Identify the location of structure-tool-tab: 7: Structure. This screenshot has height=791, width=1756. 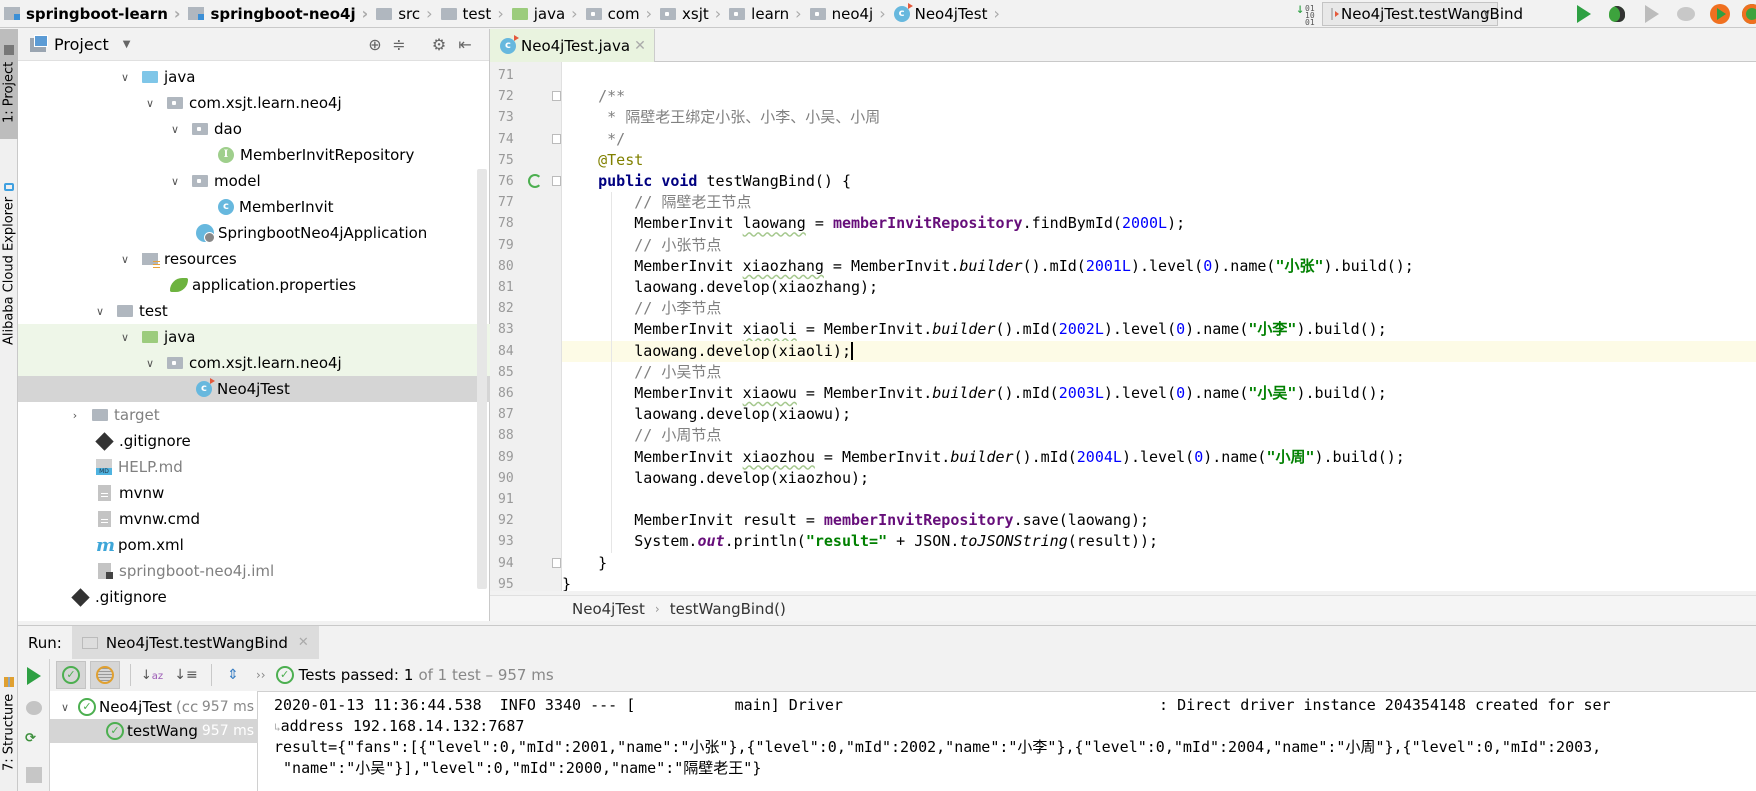
(9, 724).